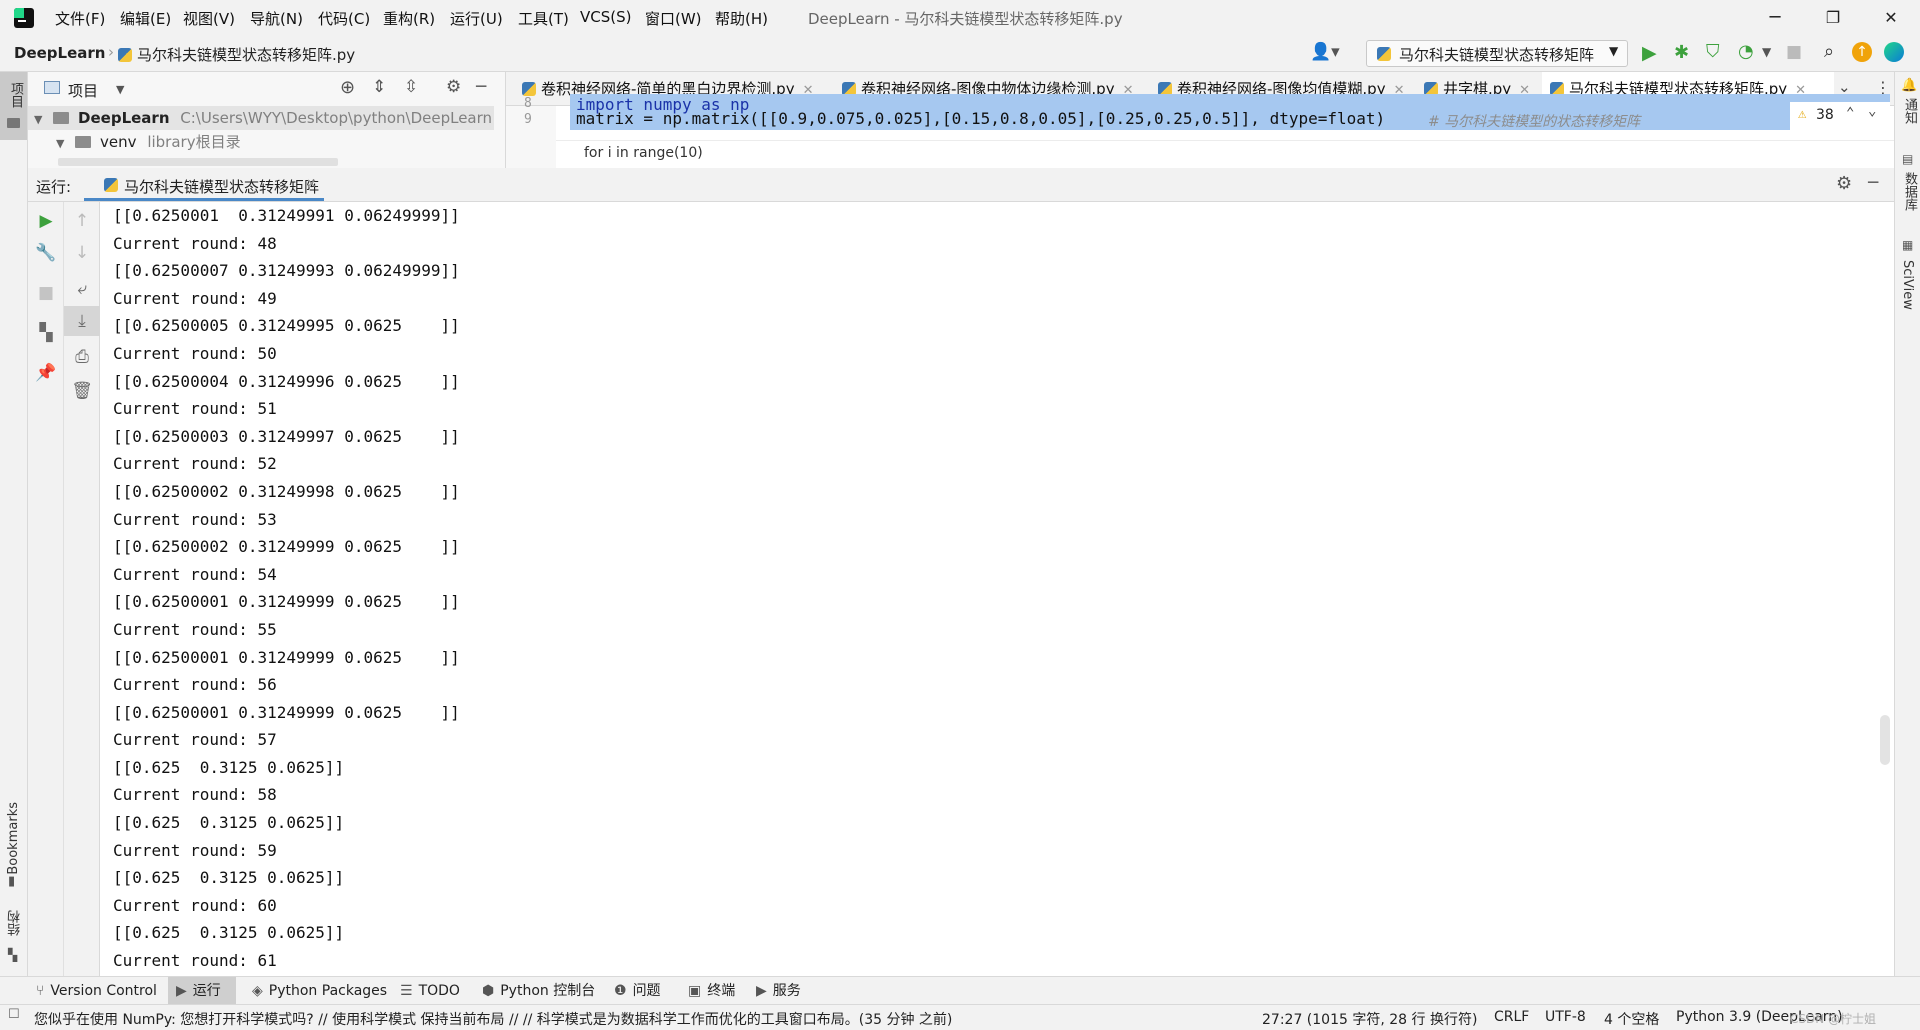  What do you see at coordinates (286, 491) in the screenshot?
I see `console-line: [[0.62500002 0.31249998 0.0625 ]]` at bounding box center [286, 491].